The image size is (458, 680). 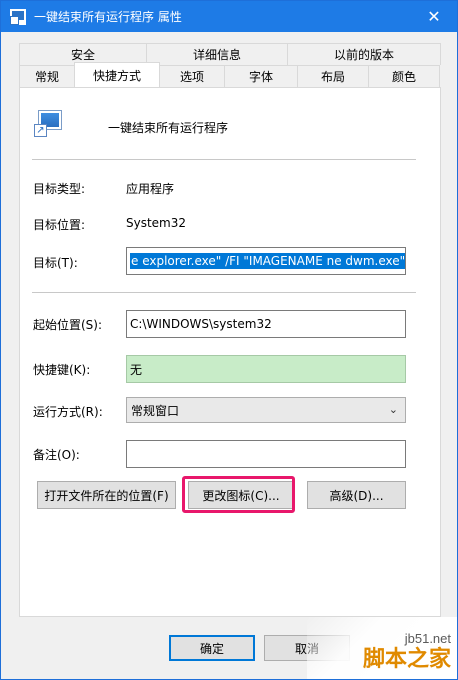 What do you see at coordinates (59, 225) in the screenshot?
I see `target-location-label: 目标位置:` at bounding box center [59, 225].